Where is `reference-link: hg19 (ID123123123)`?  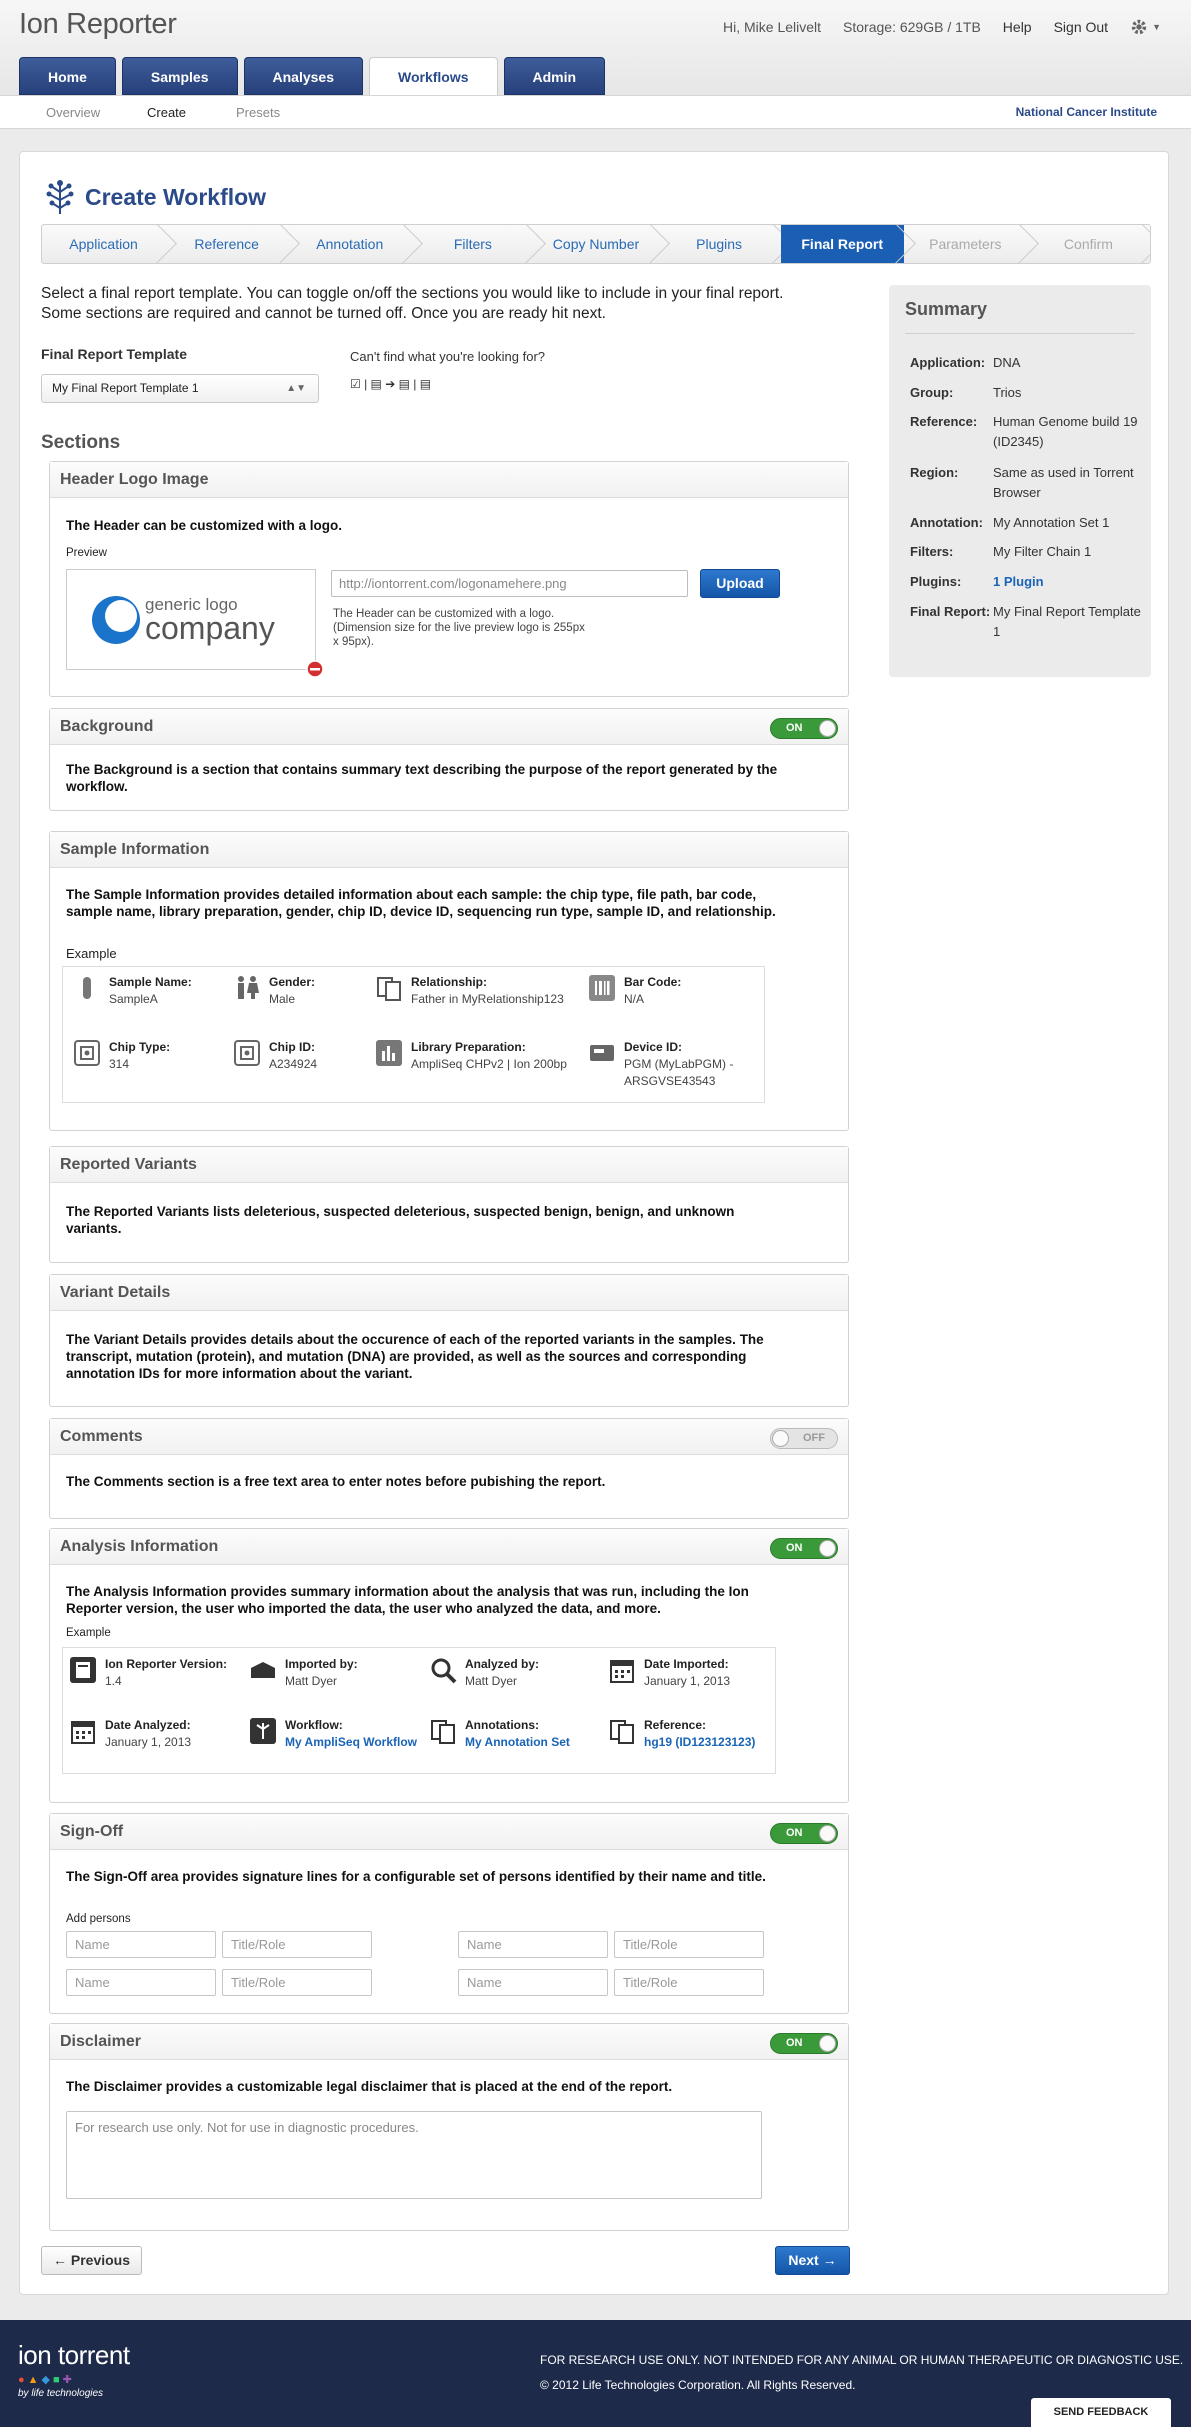 reference-link: hg19 (ID123123123) is located at coordinates (699, 1742).